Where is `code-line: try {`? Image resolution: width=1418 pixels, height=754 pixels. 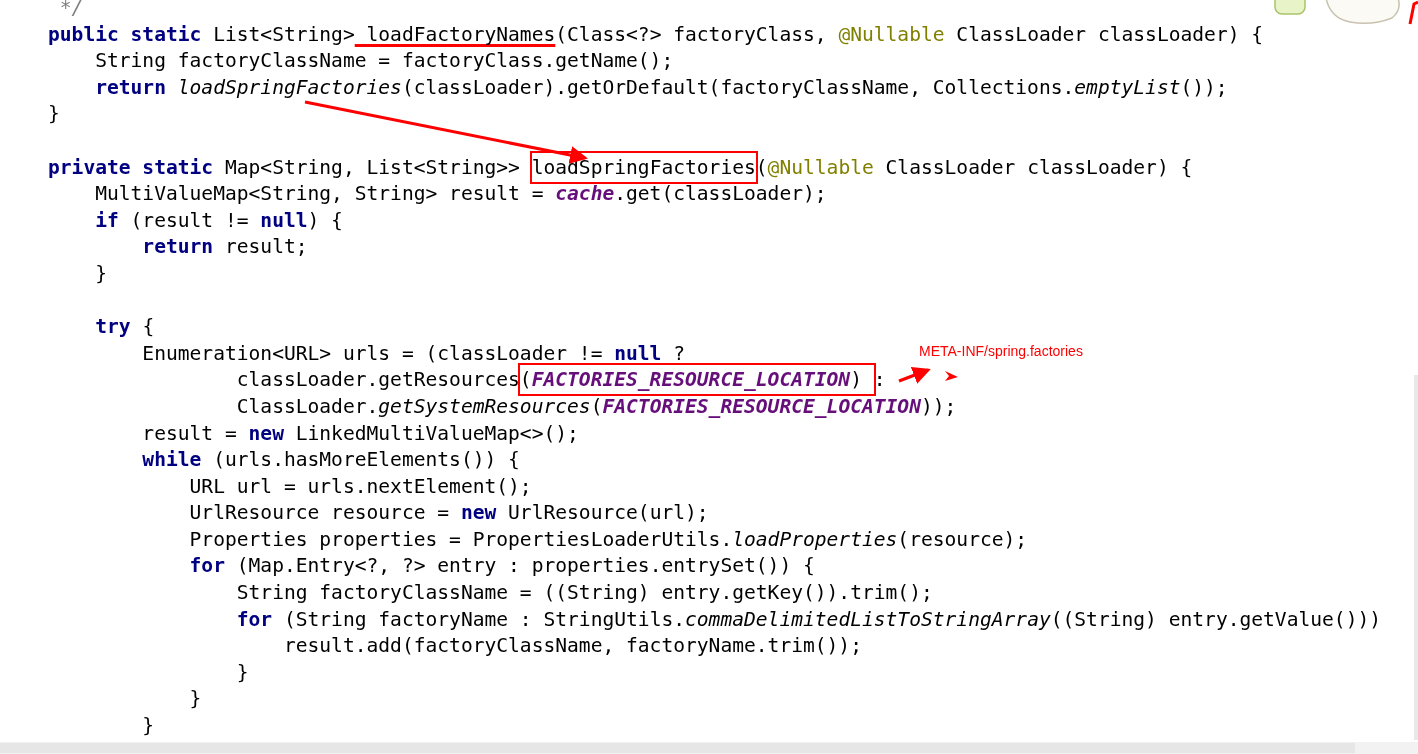
code-line: try { is located at coordinates (124, 327).